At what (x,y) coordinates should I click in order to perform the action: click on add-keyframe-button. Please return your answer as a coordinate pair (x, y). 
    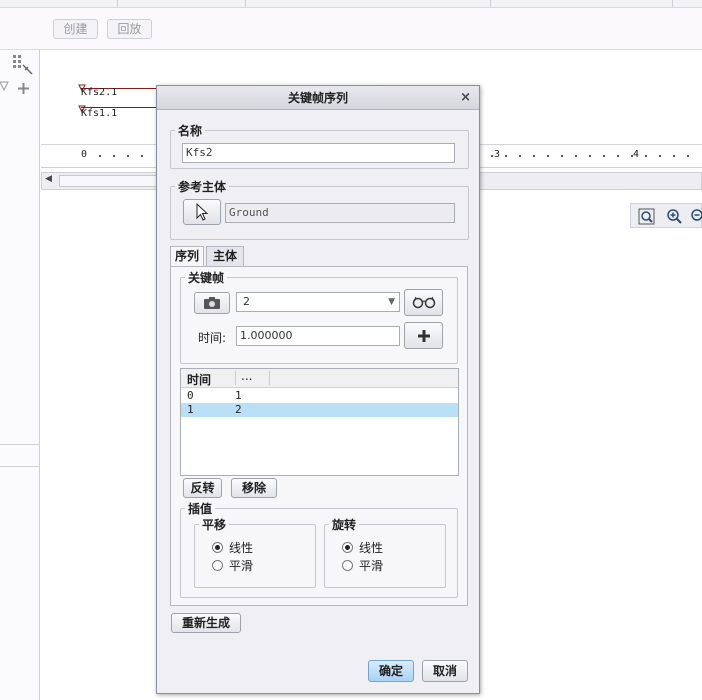
    Looking at the image, I should click on (423, 335).